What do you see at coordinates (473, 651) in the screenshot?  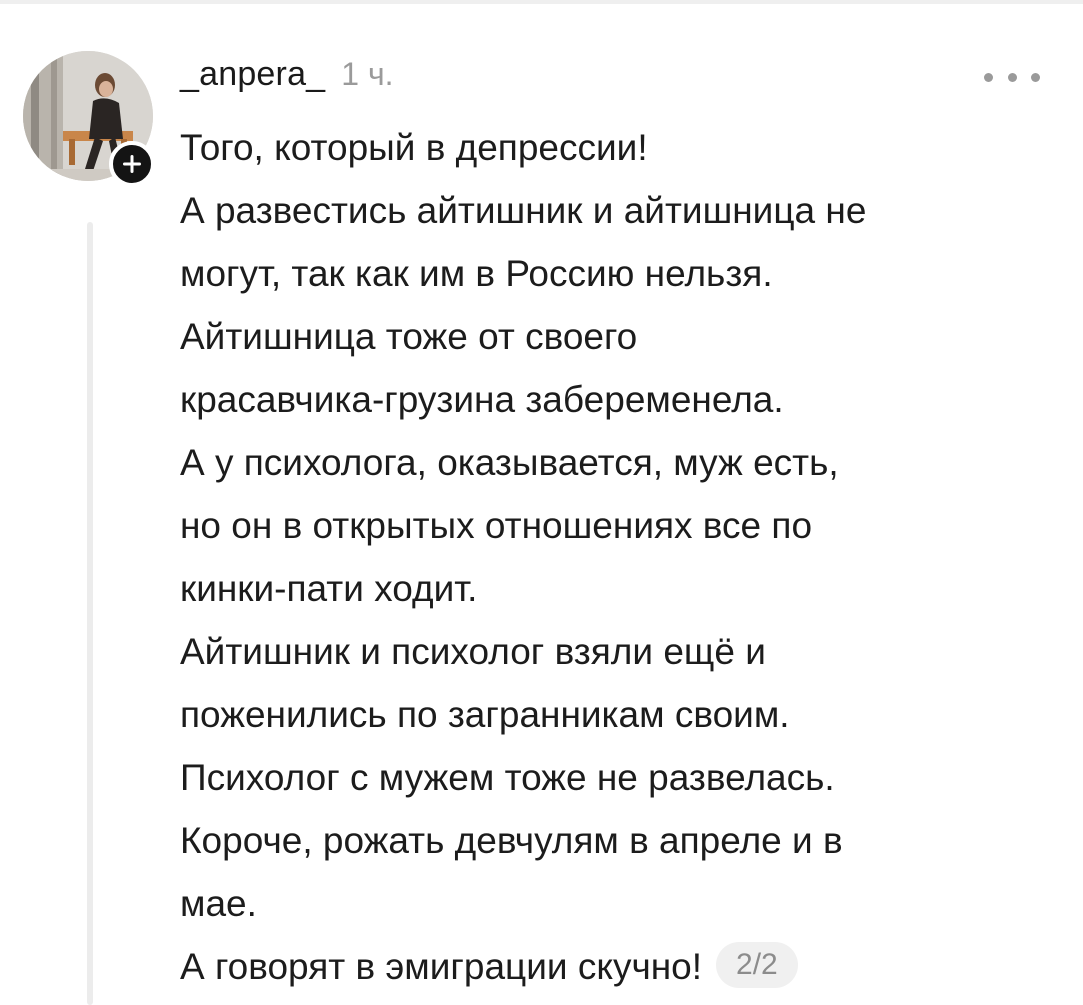 I see `comment-line: Айтишник и психолог взяли ещё и` at bounding box center [473, 651].